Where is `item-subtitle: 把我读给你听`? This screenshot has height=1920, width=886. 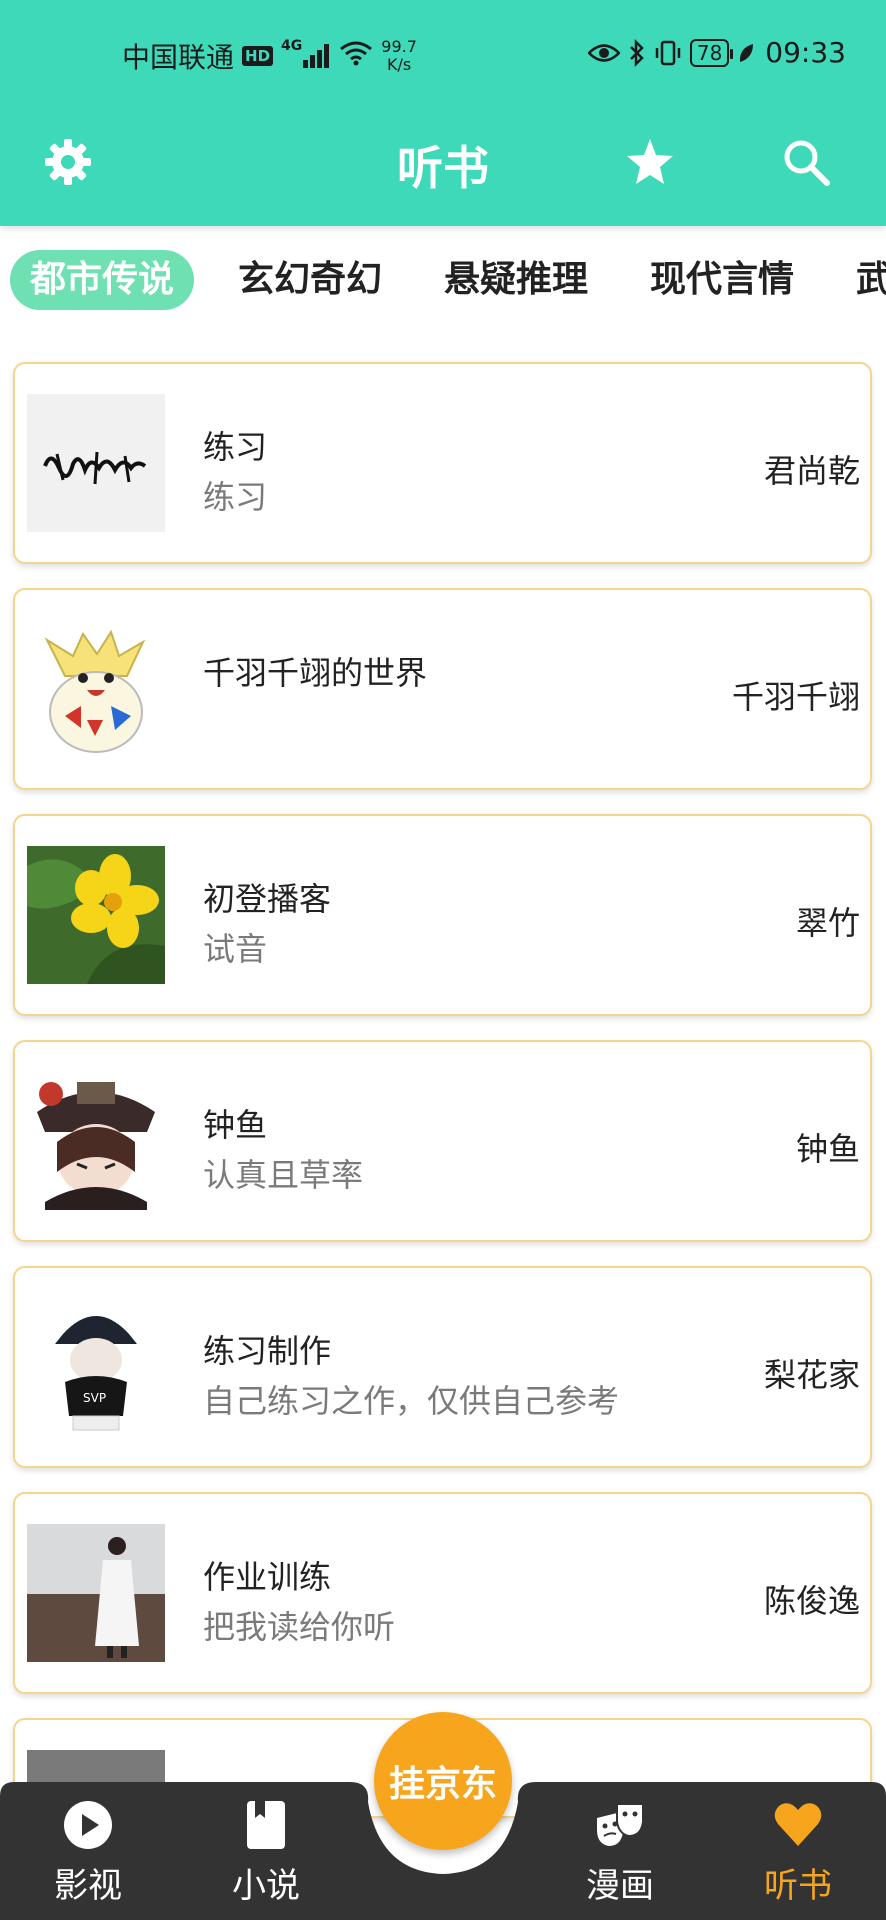 item-subtitle: 把我读给你听 is located at coordinates (299, 1627).